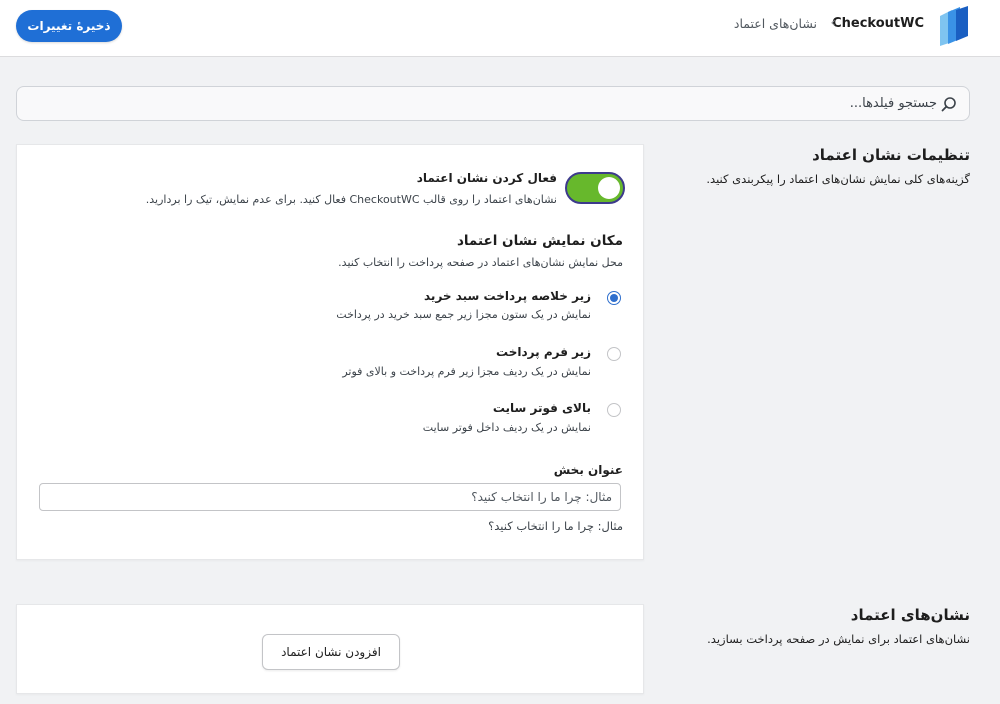 The image size is (1000, 704). Describe the element at coordinates (595, 188) in the screenshot. I see `enable-trust-badges-toggle` at that location.